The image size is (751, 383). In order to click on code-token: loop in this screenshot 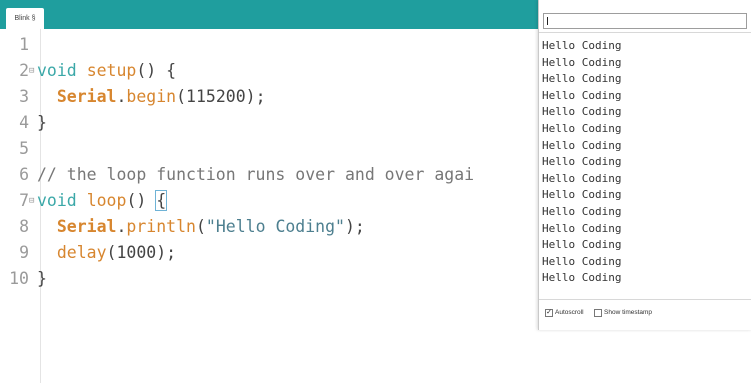, I will do `click(106, 200)`.